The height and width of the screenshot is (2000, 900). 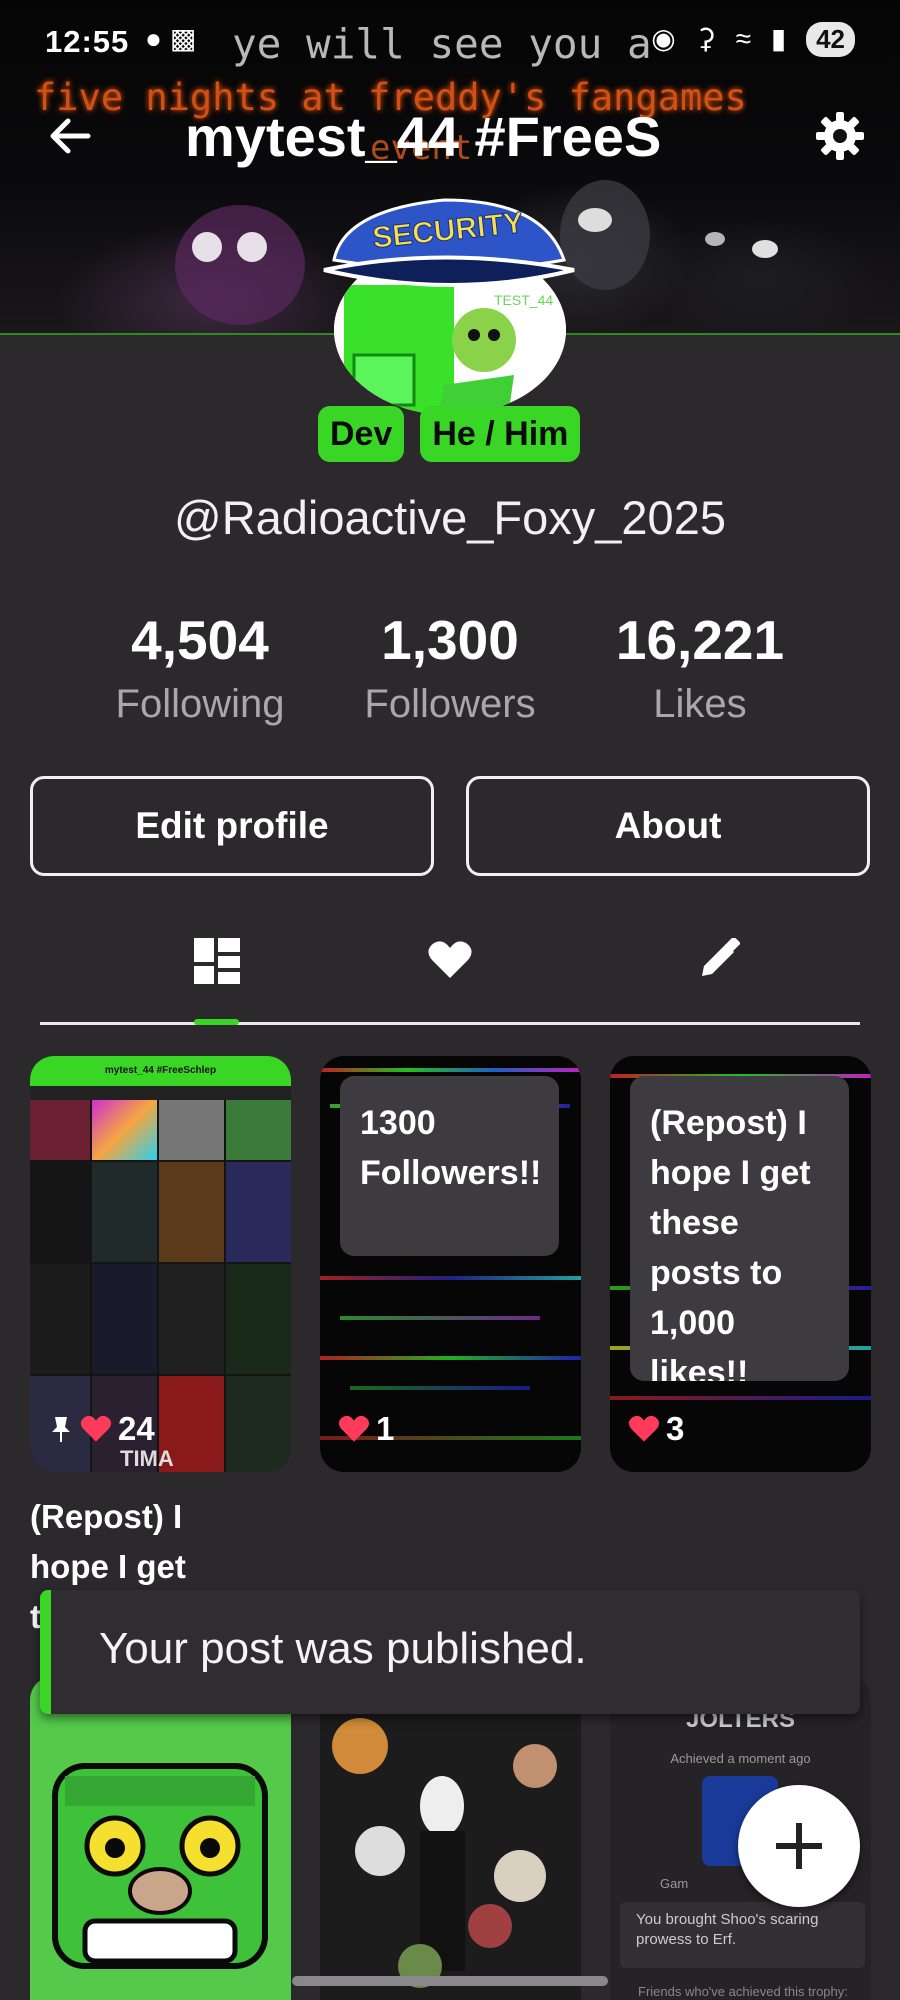 I want to click on caption-line: hope I get, so click(x=108, y=1566).